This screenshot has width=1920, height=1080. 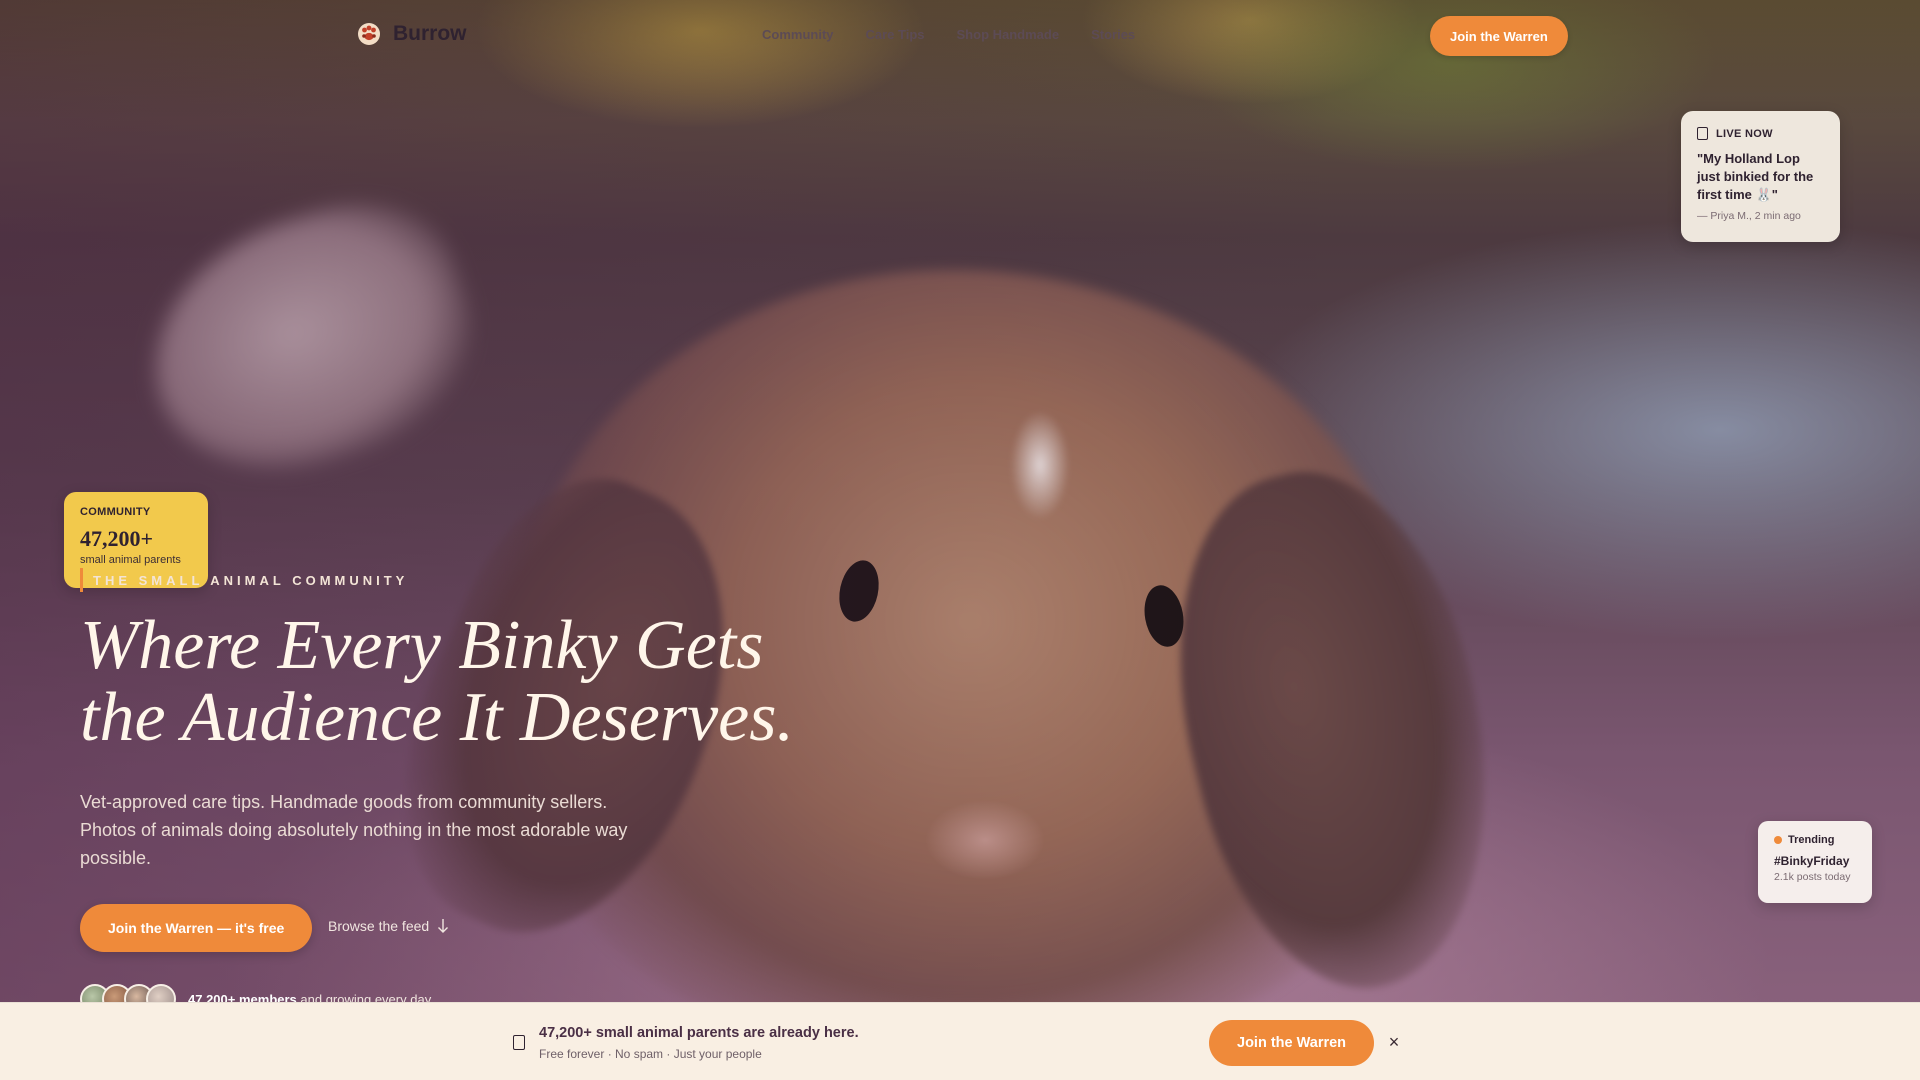 I want to click on eyebrow-text: THE SMALL ANIMAL COMMUNITY, so click(x=251, y=580).